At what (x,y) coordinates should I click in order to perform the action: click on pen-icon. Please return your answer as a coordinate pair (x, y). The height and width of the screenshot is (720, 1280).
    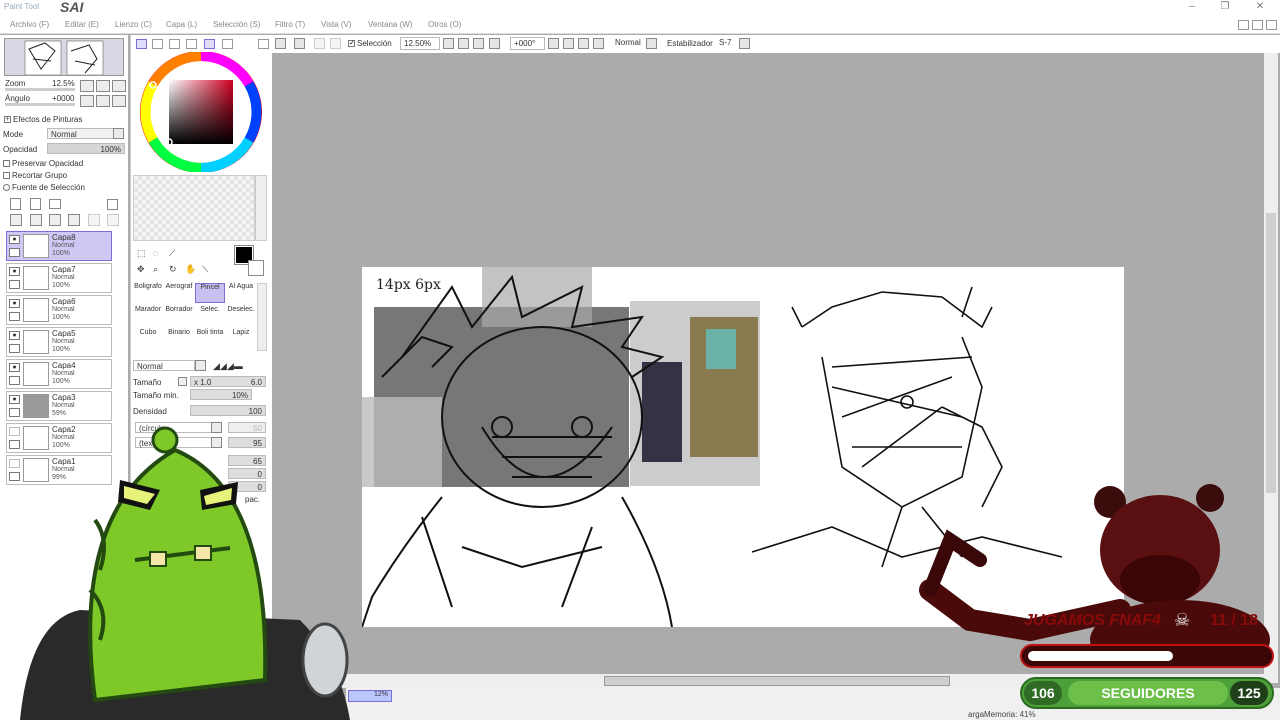
    Looking at the image, I should click on (14, 252).